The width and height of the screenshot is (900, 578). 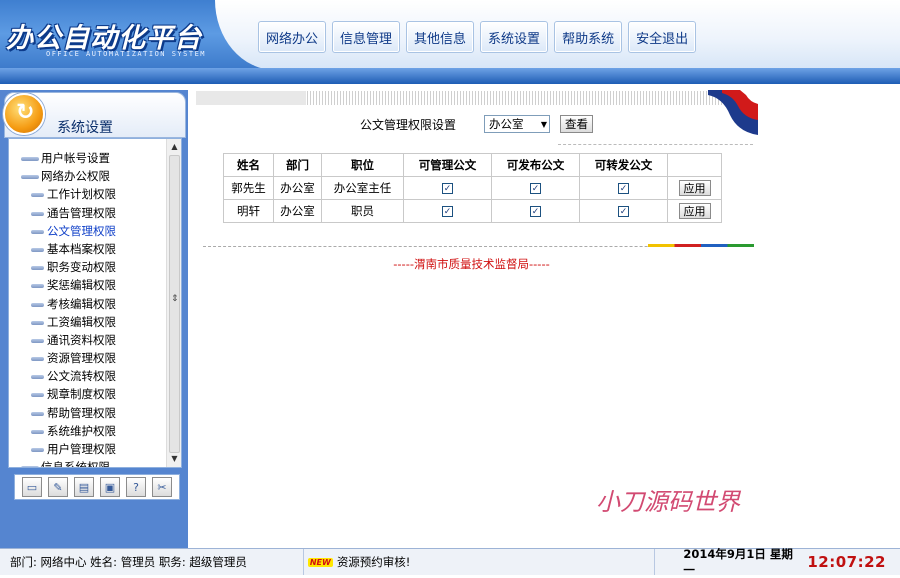 What do you see at coordinates (292, 37) in the screenshot?
I see `nav-network-office: 网络办公` at bounding box center [292, 37].